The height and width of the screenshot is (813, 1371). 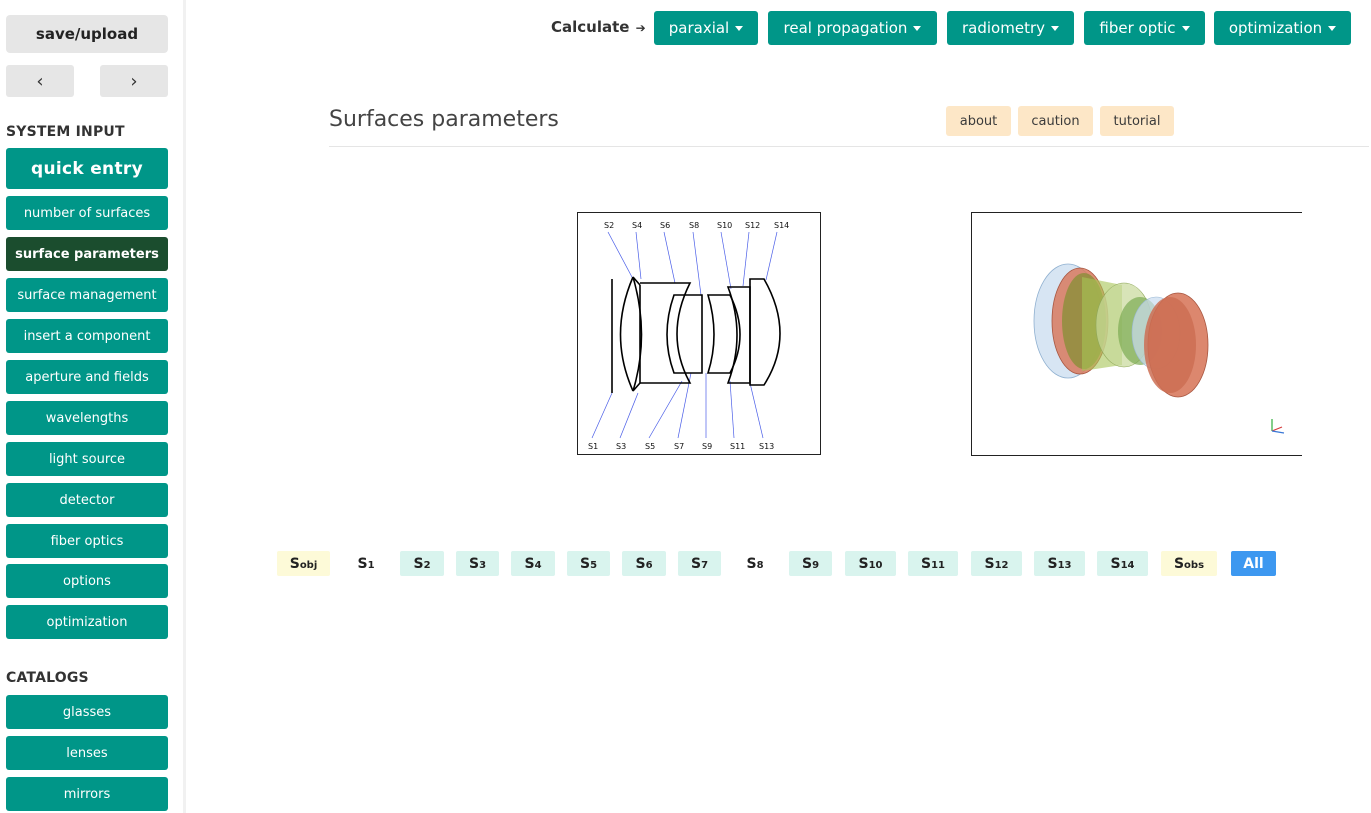 I want to click on calculate-label: Calculate ➔, so click(x=598, y=27).